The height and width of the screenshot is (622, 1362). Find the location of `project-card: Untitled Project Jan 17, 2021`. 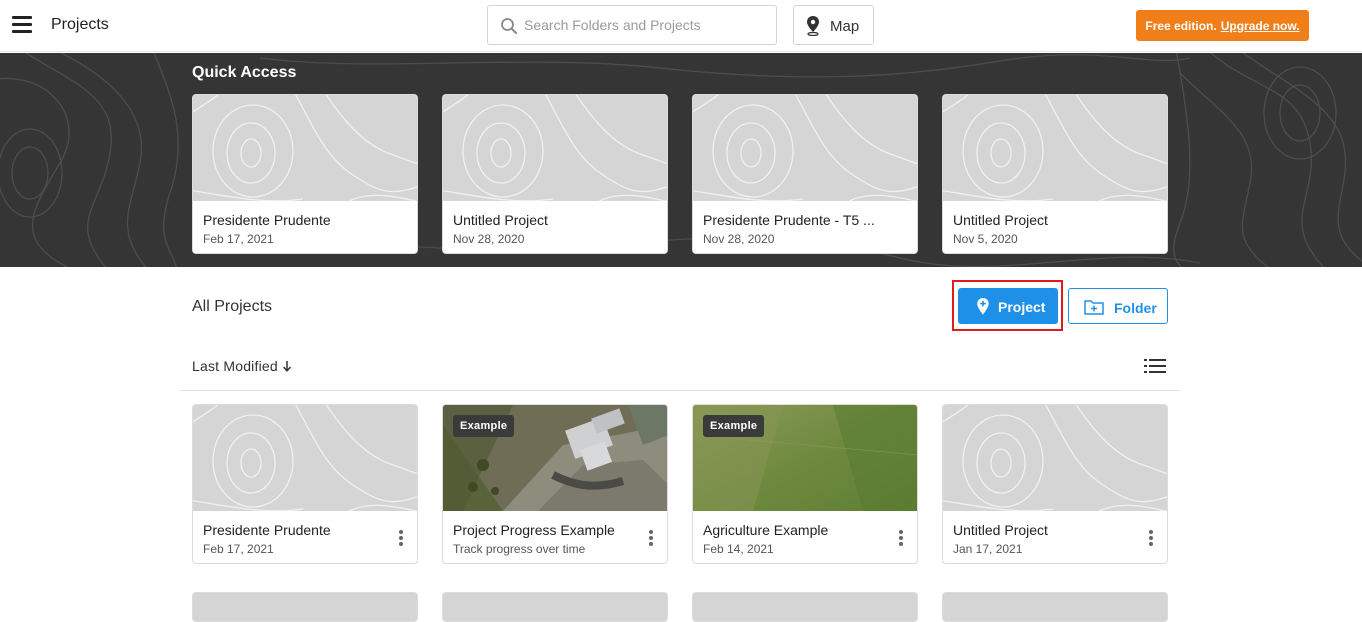

project-card: Untitled Project Jan 17, 2021 is located at coordinates (1055, 484).